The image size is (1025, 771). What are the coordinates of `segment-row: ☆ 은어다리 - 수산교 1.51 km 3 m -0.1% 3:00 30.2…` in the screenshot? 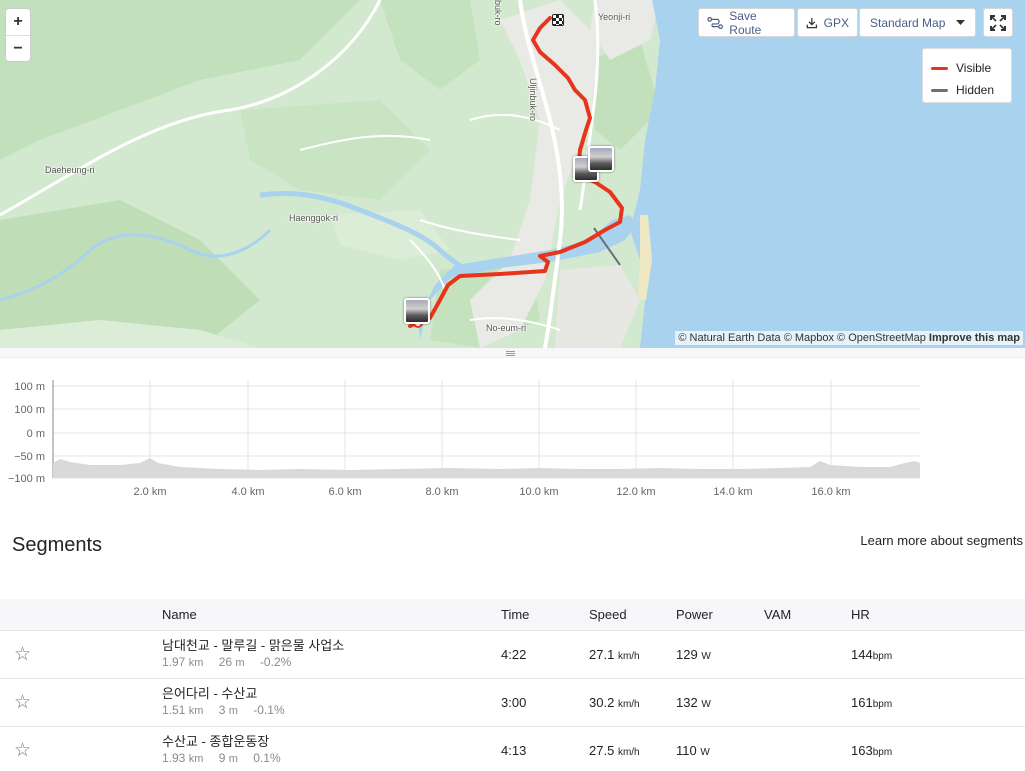 It's located at (512, 701).